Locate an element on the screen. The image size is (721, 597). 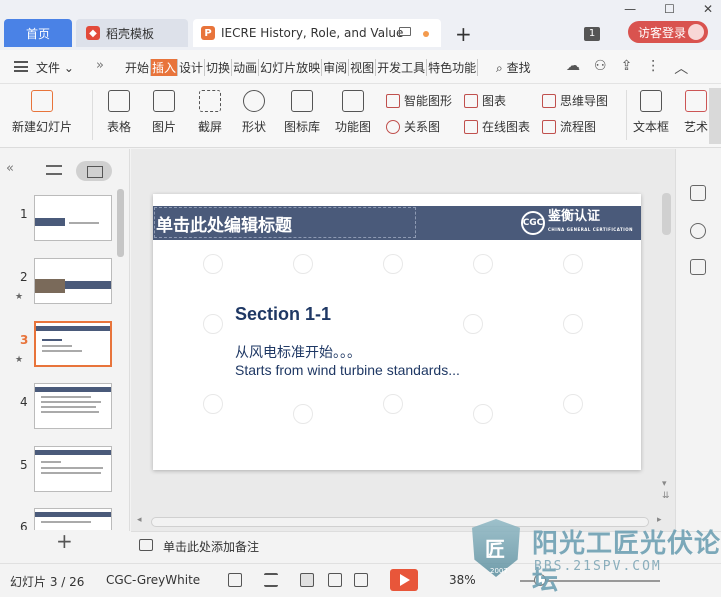
window-controls: — ☐ ✕ is located at coordinates (668, 9).